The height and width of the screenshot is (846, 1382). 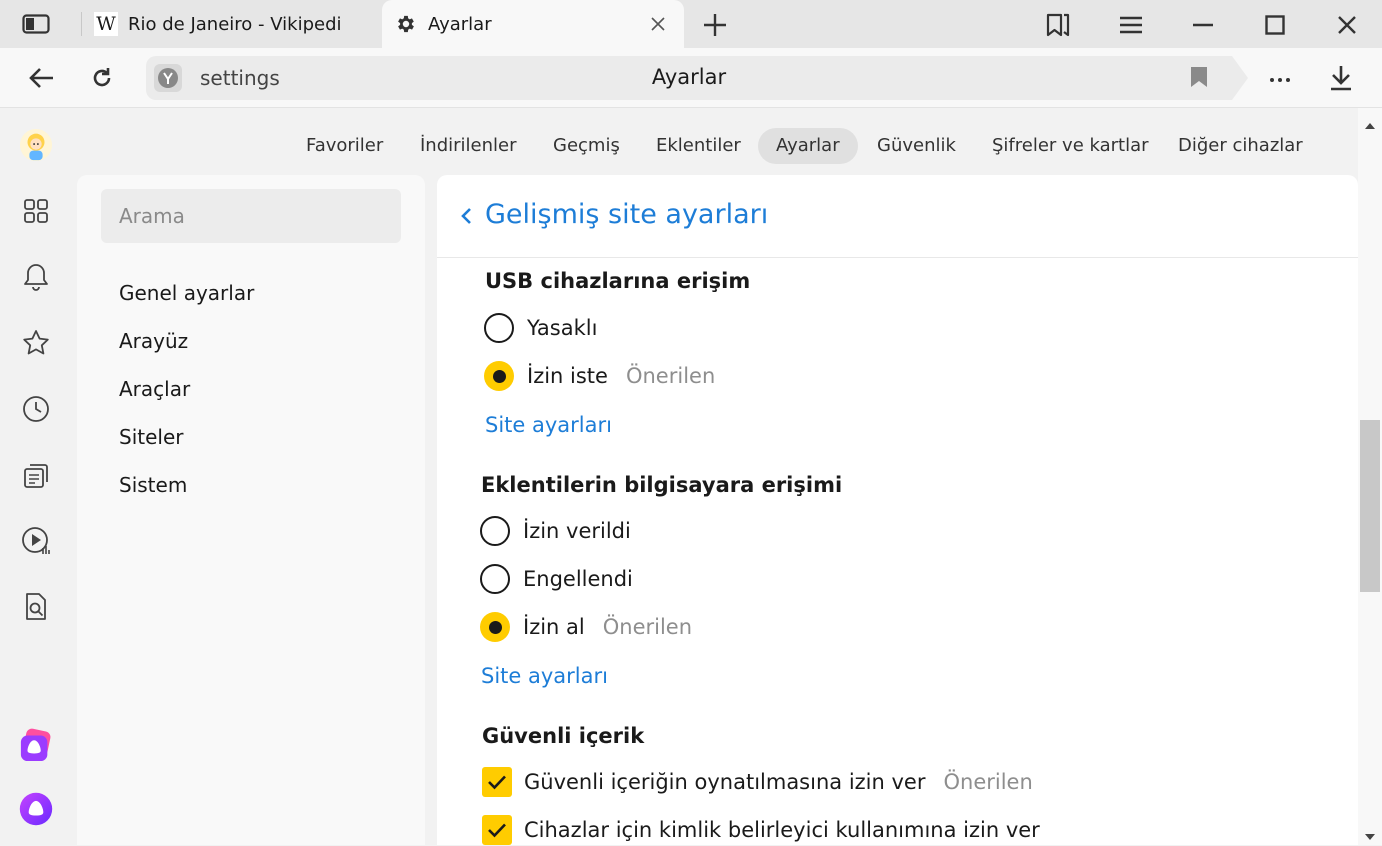 What do you see at coordinates (186, 293) in the screenshot?
I see `nav-general-settings: Genel ayarlar` at bounding box center [186, 293].